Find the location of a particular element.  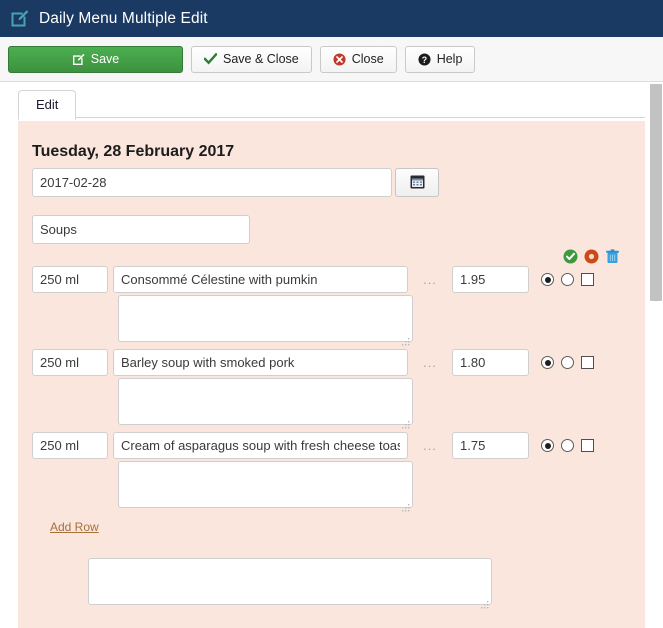

calendar-icon is located at coordinates (417, 183).